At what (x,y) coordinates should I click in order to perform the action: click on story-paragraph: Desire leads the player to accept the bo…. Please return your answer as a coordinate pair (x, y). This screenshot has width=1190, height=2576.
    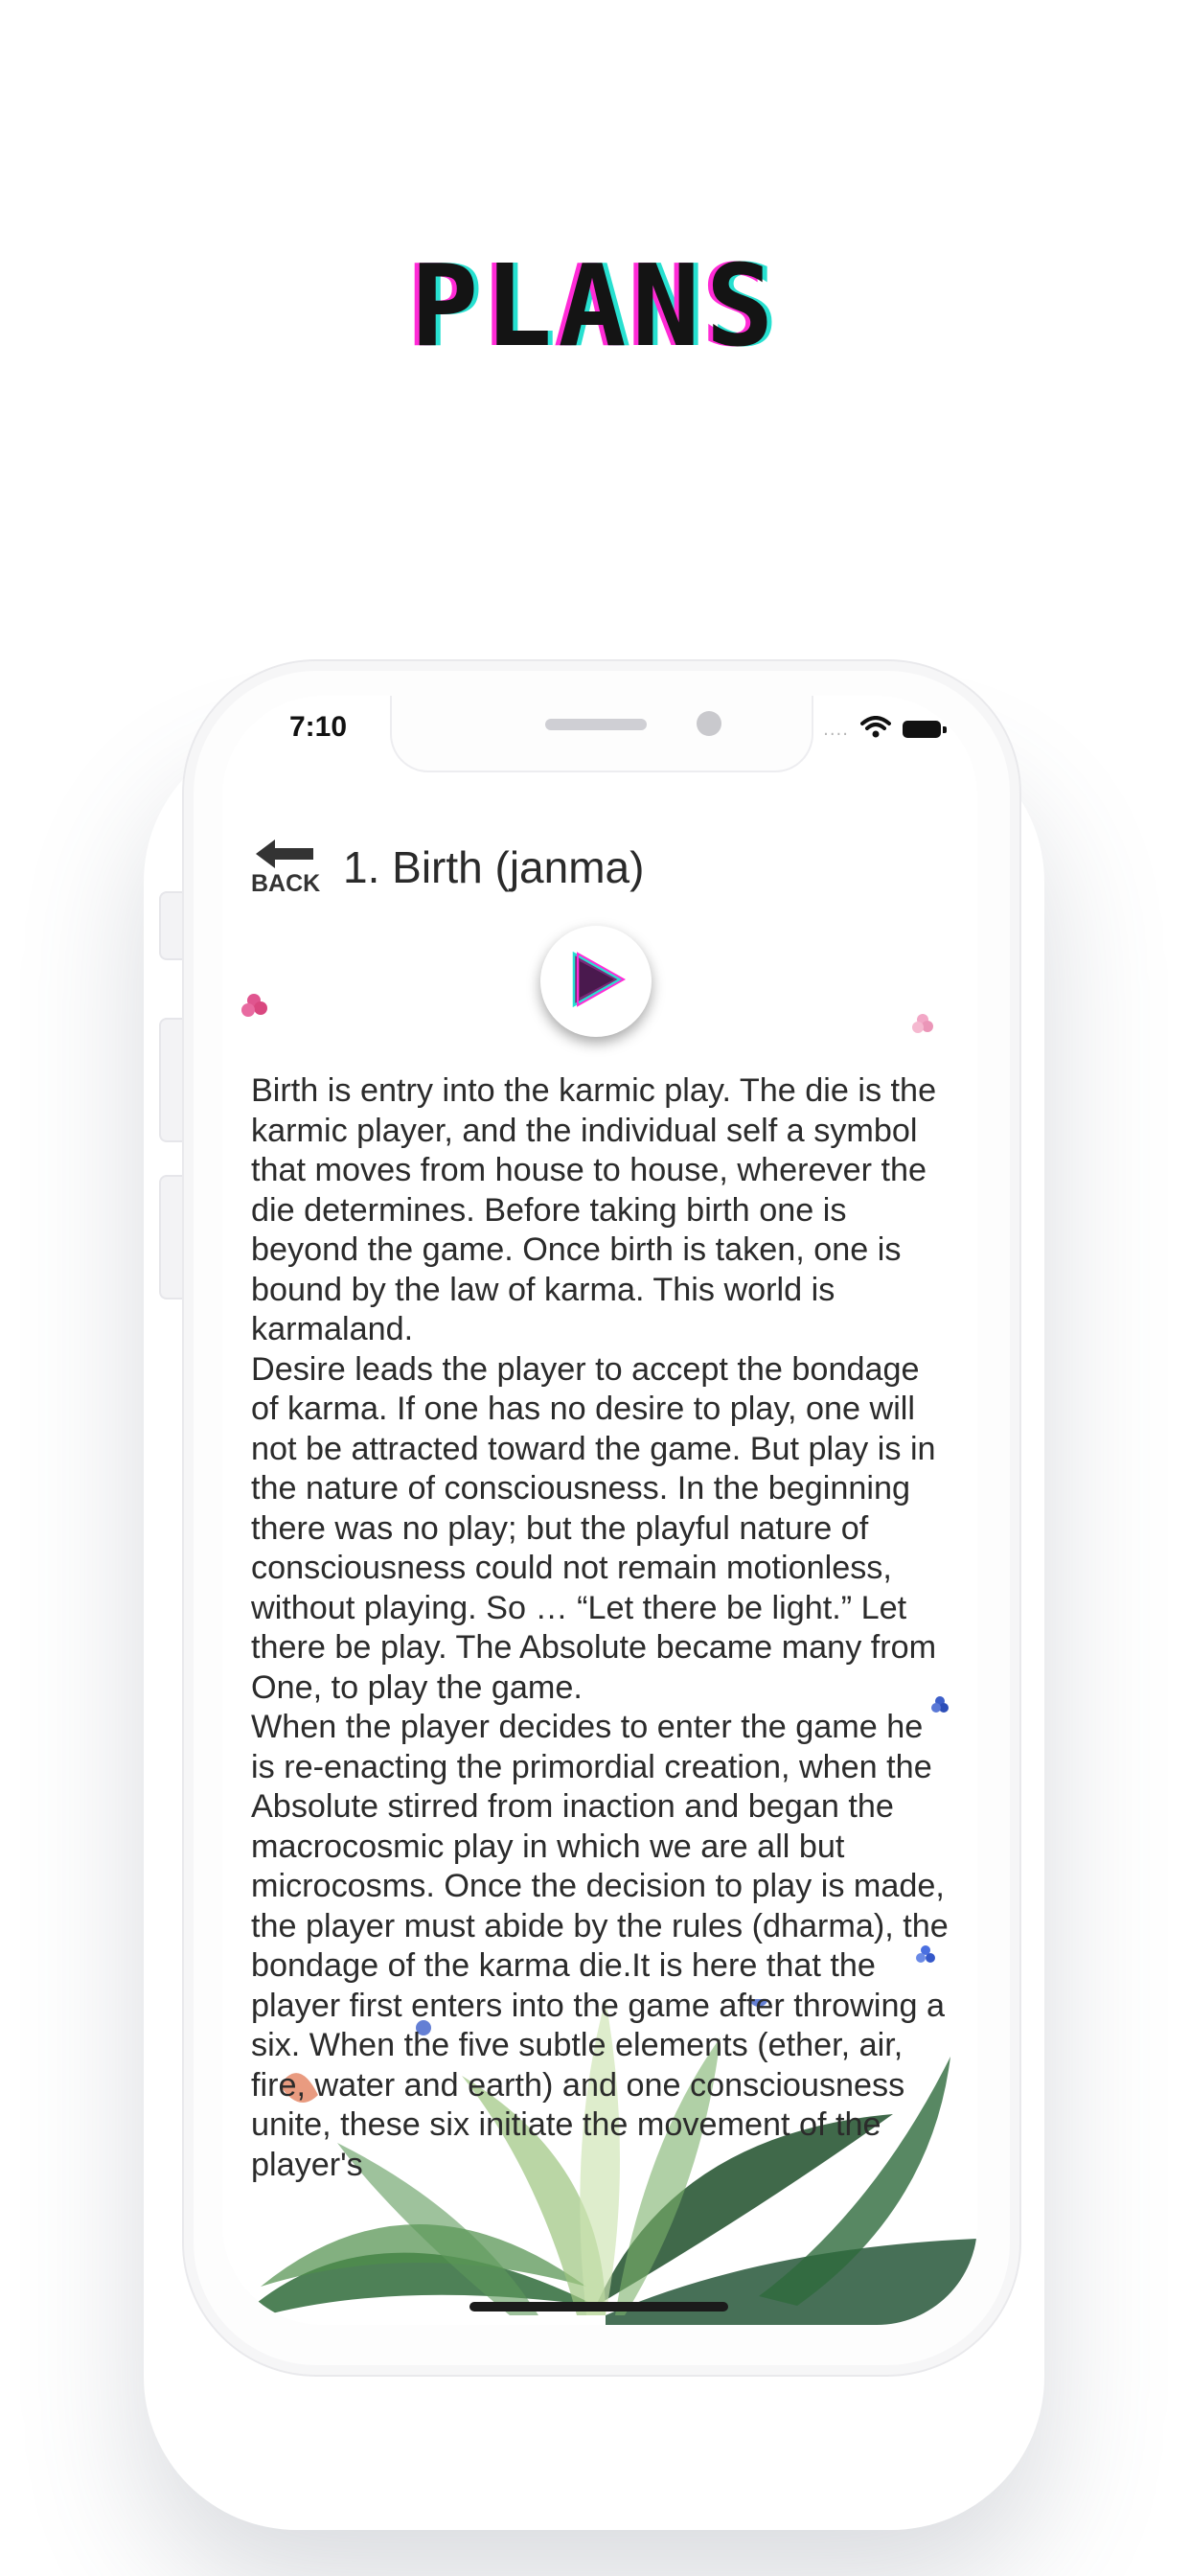
    Looking at the image, I should click on (594, 1528).